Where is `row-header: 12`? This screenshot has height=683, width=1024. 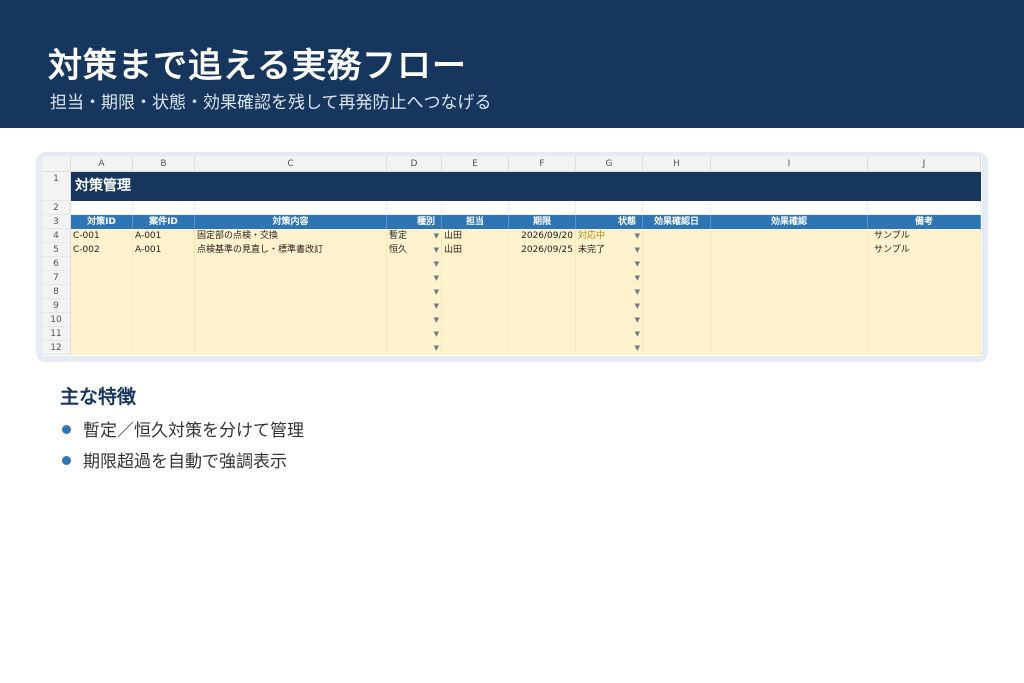 row-header: 12 is located at coordinates (56, 348).